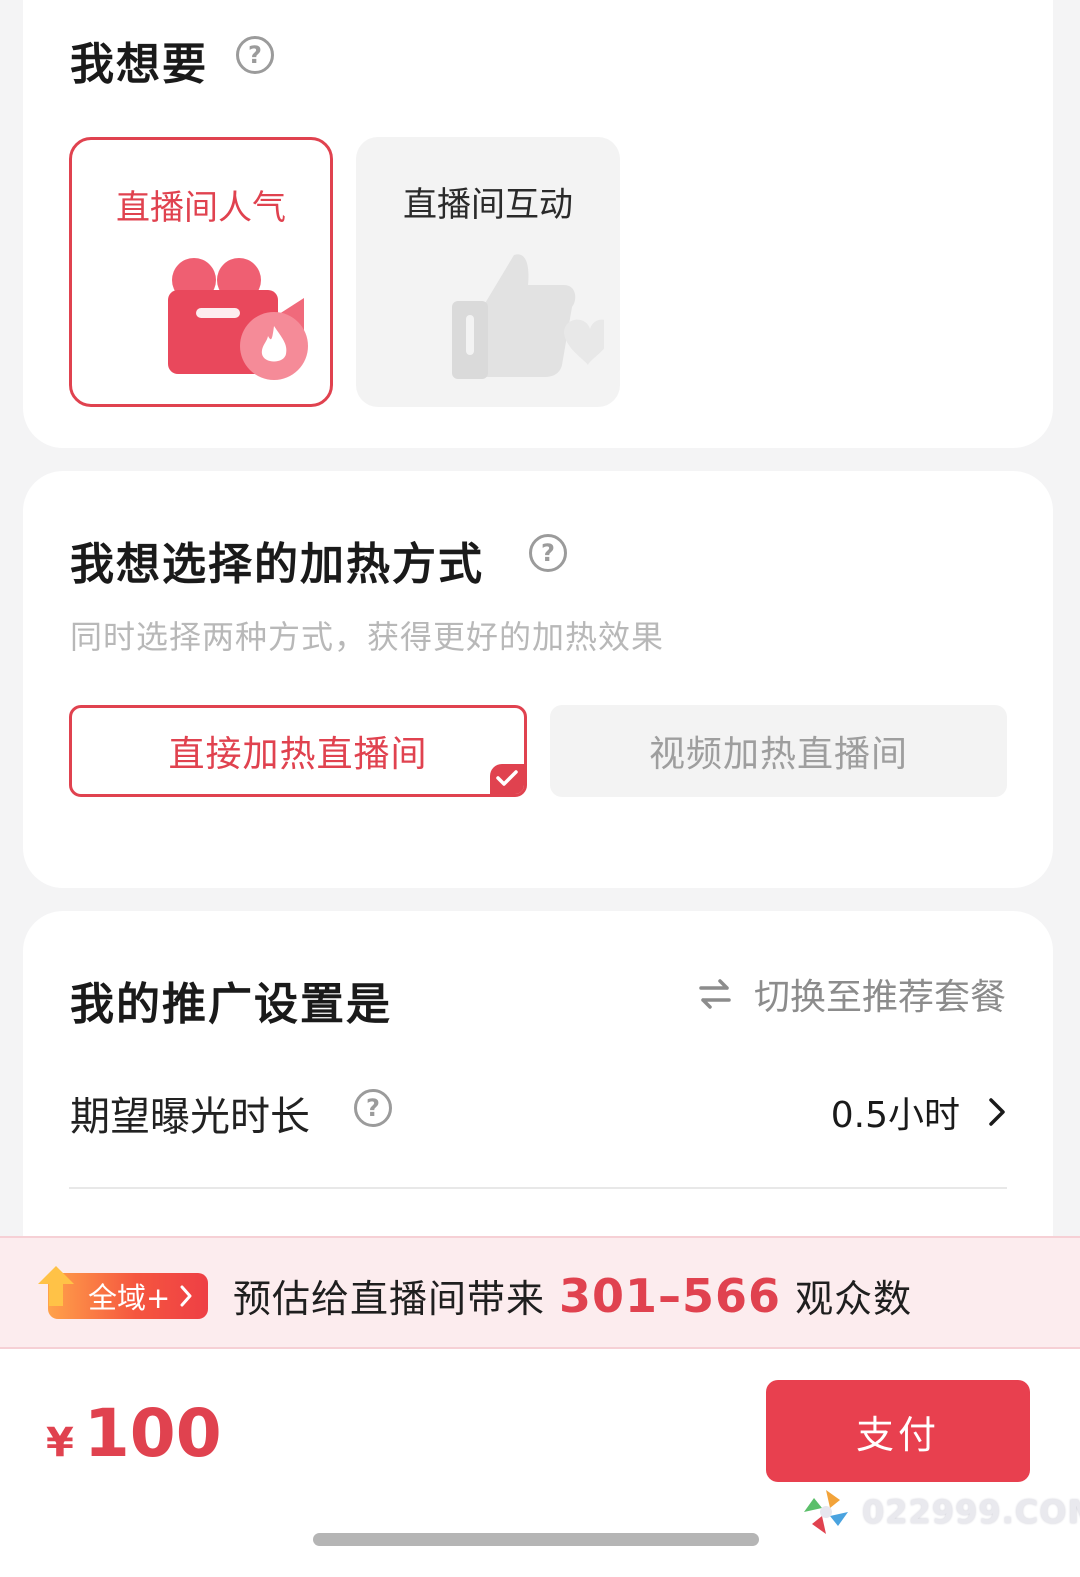  I want to click on price-amount: 100, so click(152, 1433).